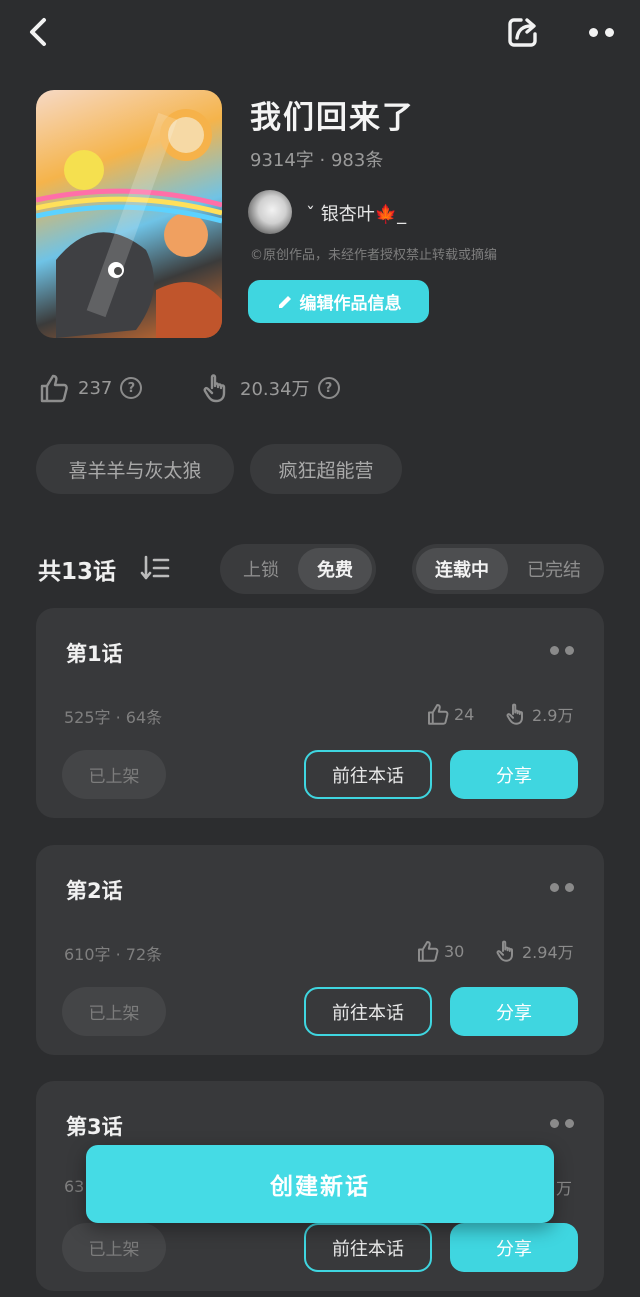  I want to click on sort-button, so click(155, 570).